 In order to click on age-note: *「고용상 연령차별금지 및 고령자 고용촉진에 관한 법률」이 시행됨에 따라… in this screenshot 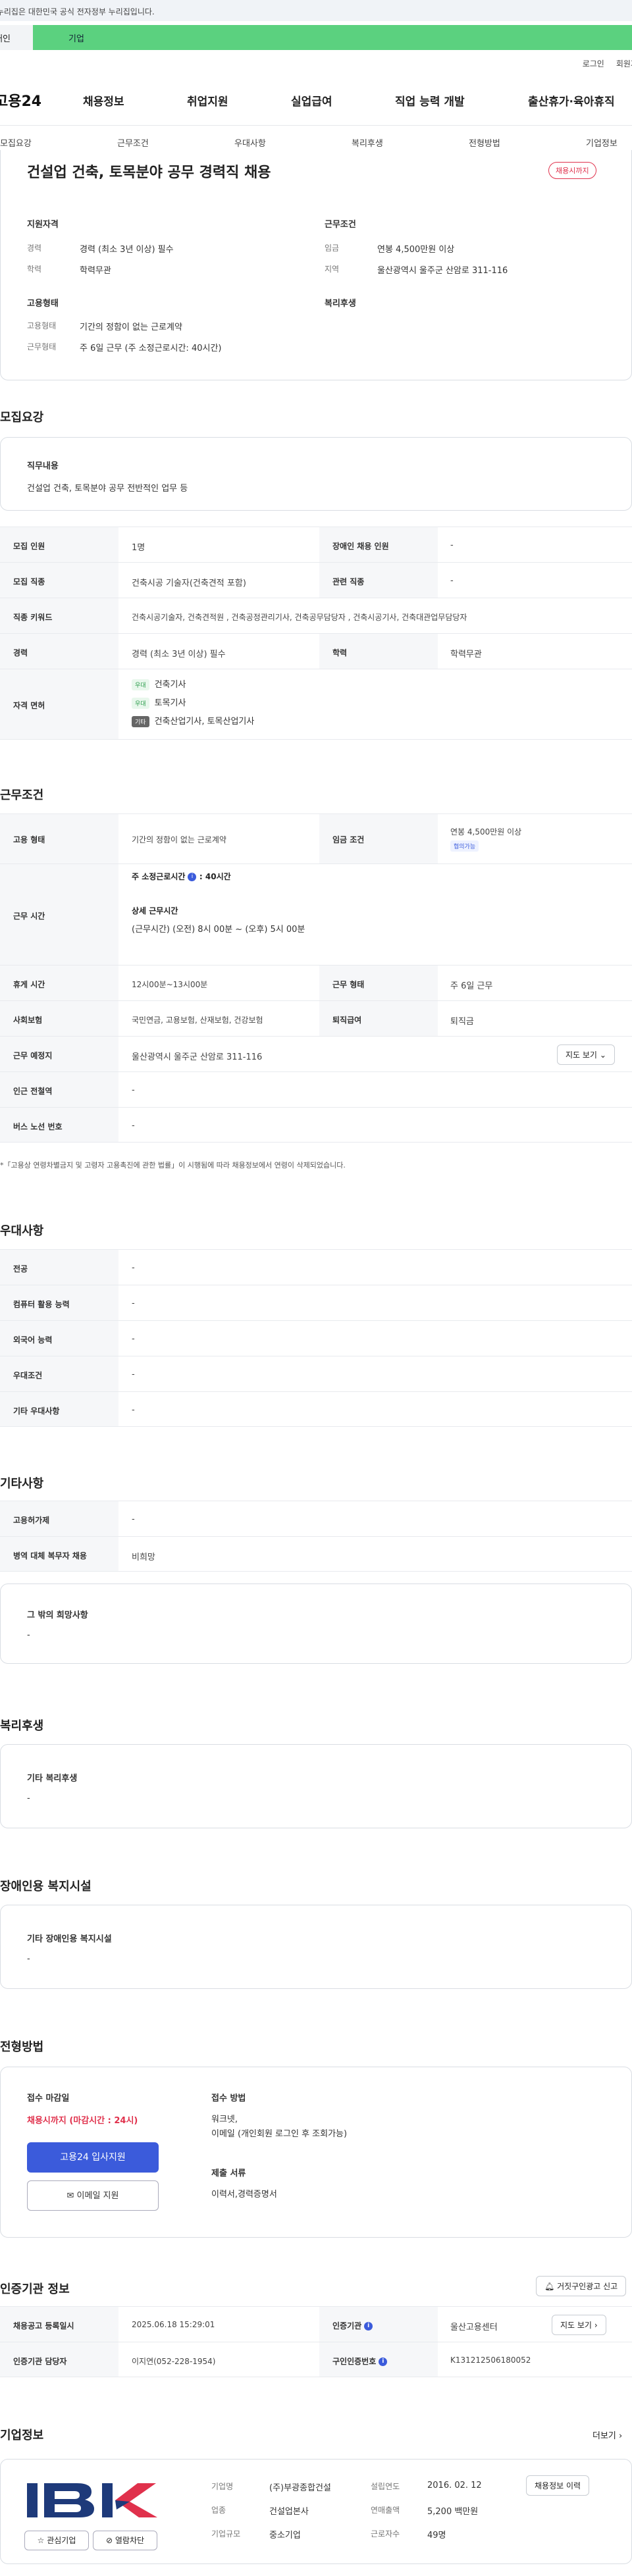, I will do `click(173, 1165)`.